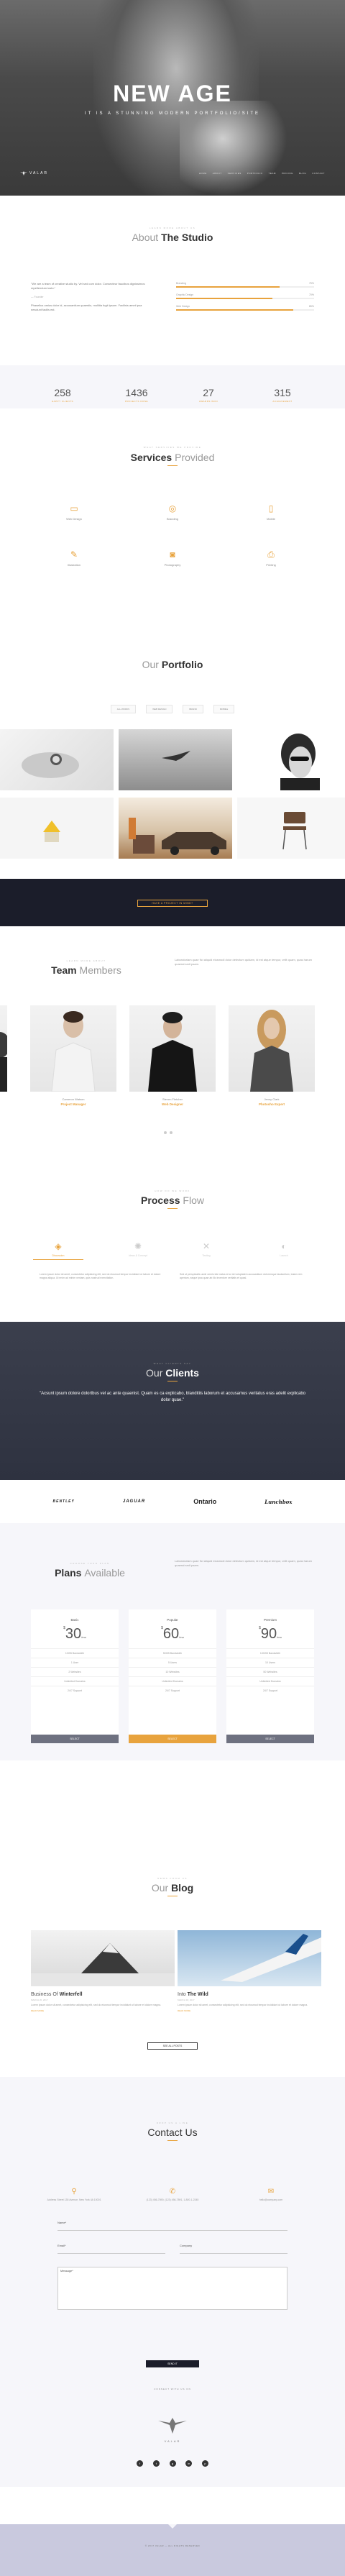 The width and height of the screenshot is (345, 2576). Describe the element at coordinates (208, 392) in the screenshot. I see `stat-number: 27` at that location.